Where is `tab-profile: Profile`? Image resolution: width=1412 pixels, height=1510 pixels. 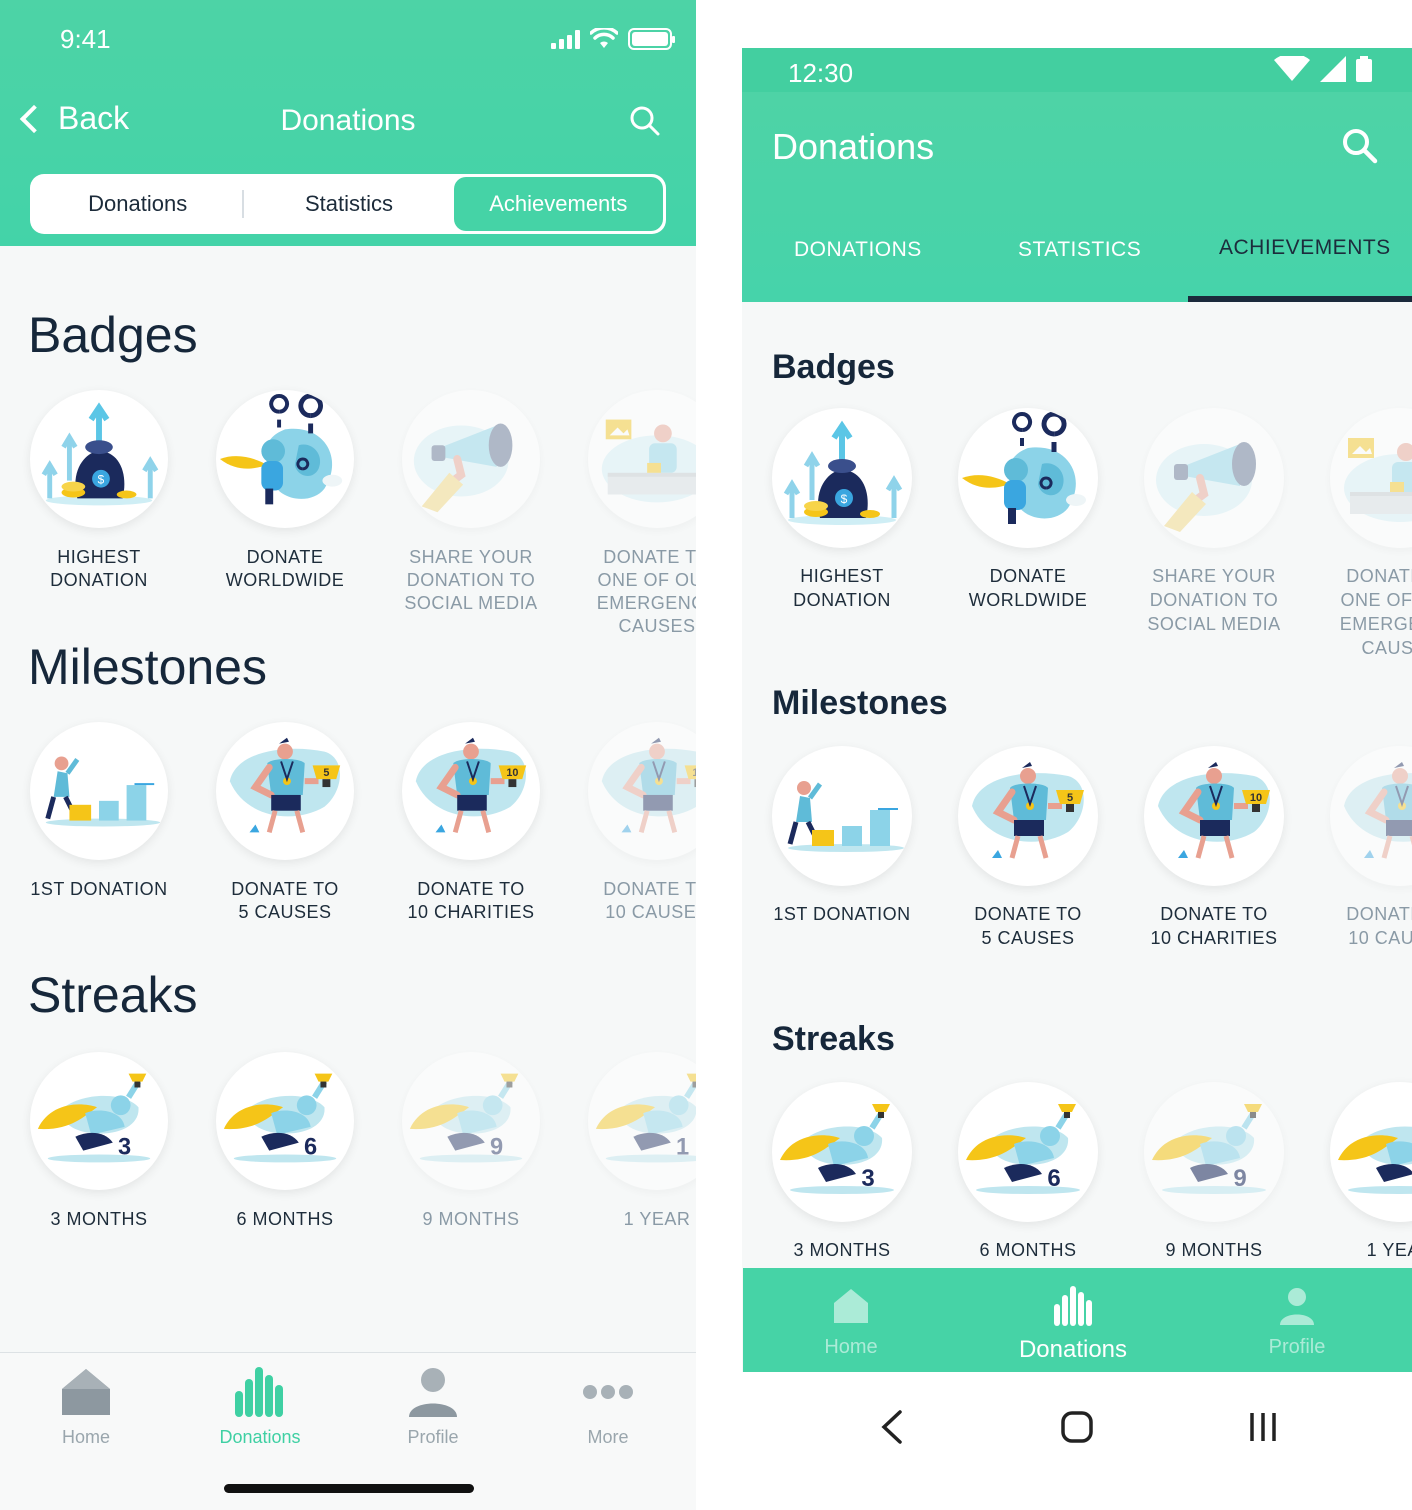
tab-profile: Profile is located at coordinates (433, 1406).